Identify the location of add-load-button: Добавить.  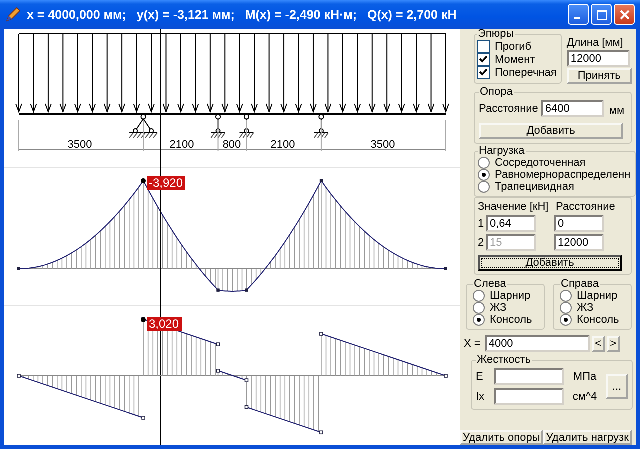
(550, 263).